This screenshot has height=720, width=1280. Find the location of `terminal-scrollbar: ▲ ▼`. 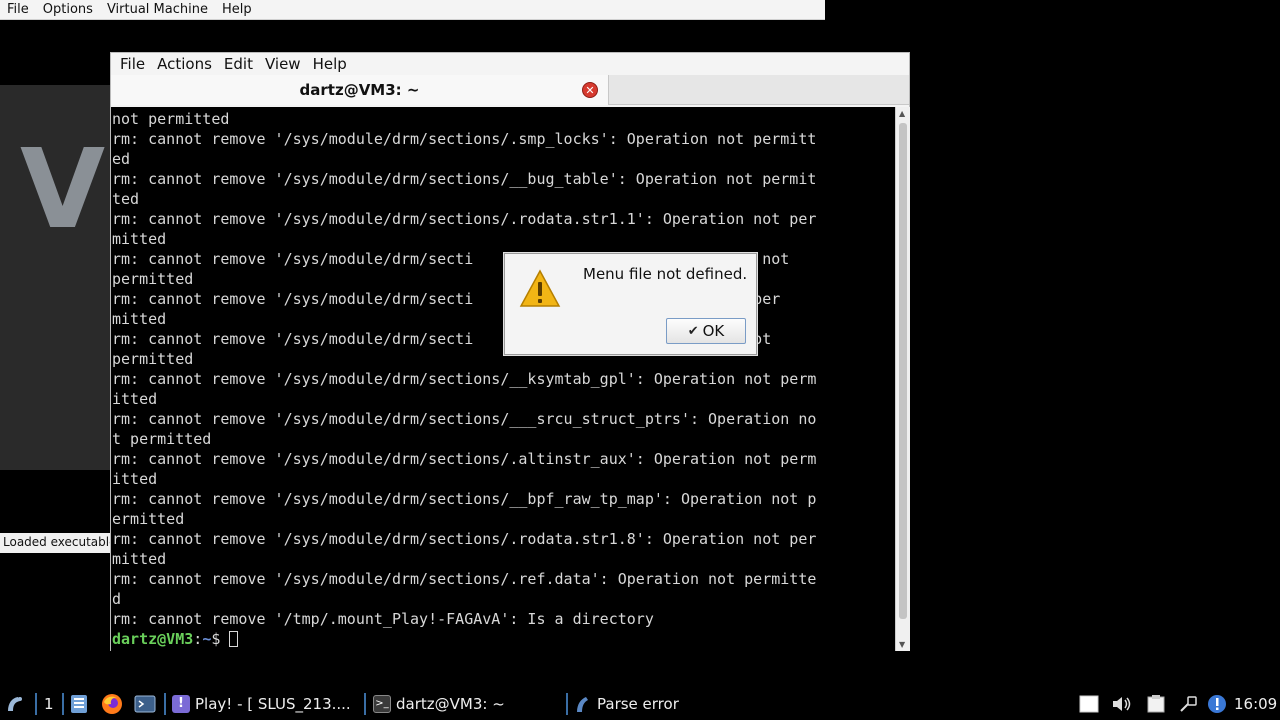

terminal-scrollbar: ▲ ▼ is located at coordinates (902, 379).